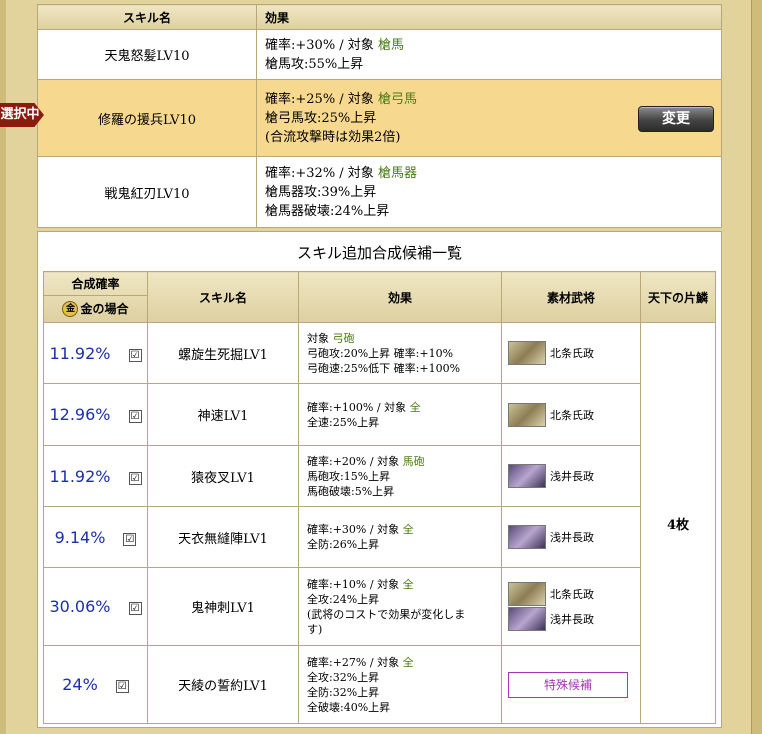  I want to click on candidate-effect: 確率:+27% / 対象 全全攻:32%上昇 全防:32%上昇 全破壊:40%上昇, so click(400, 684).